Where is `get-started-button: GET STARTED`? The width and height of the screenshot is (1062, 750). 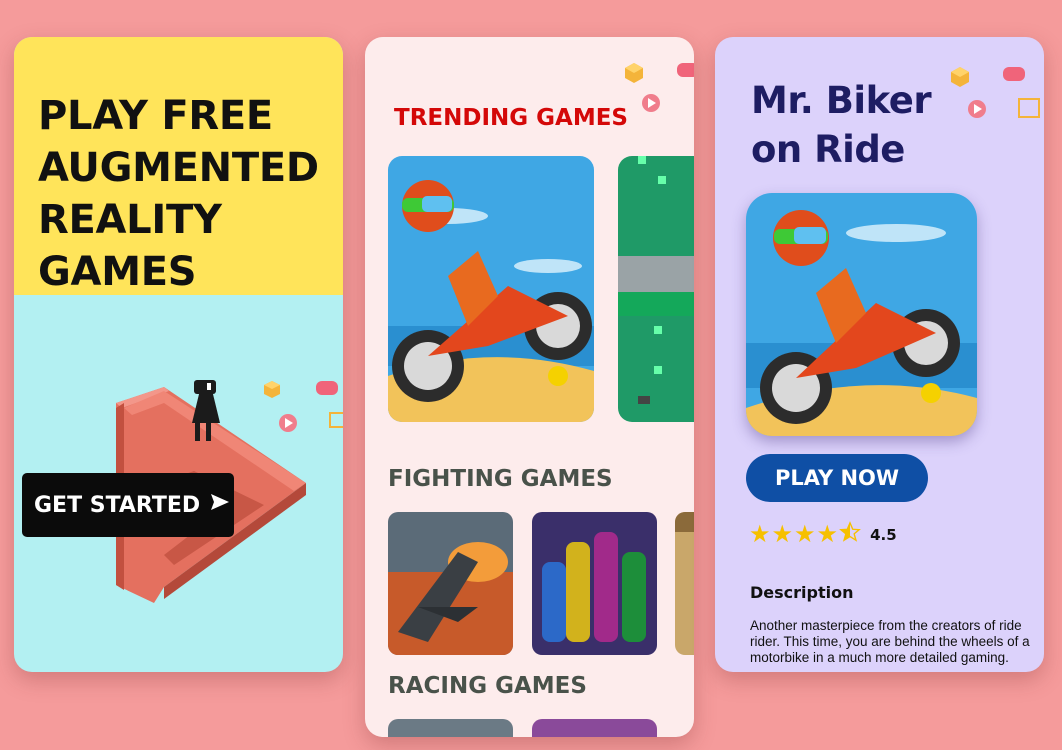
get-started-button: GET STARTED is located at coordinates (128, 505).